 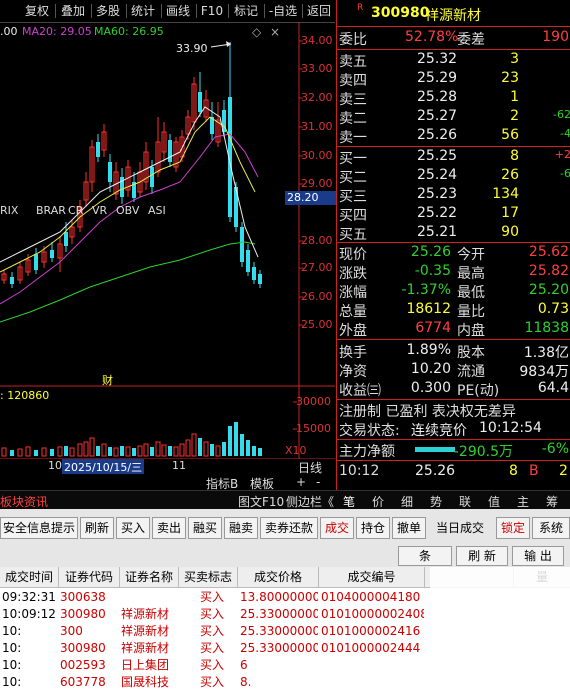 What do you see at coordinates (437, 97) in the screenshot?
I see `ask-price: 25.28` at bounding box center [437, 97].